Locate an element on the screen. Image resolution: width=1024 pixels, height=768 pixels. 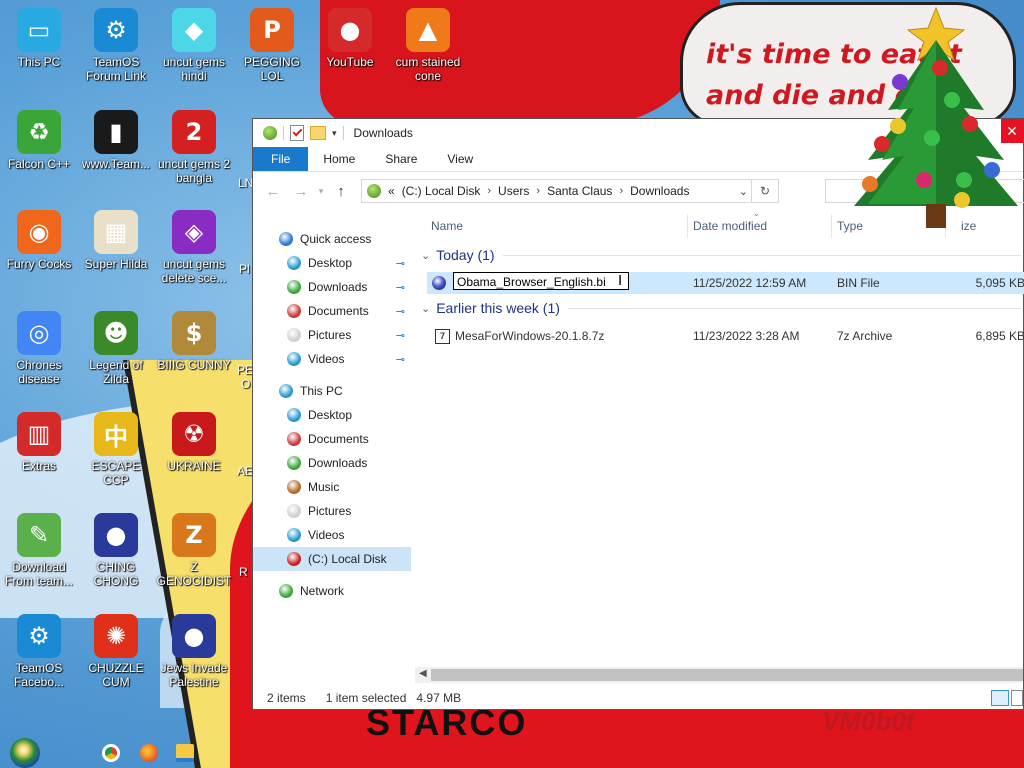
forward-arrow-icon: → is located at coordinates (301, 191).